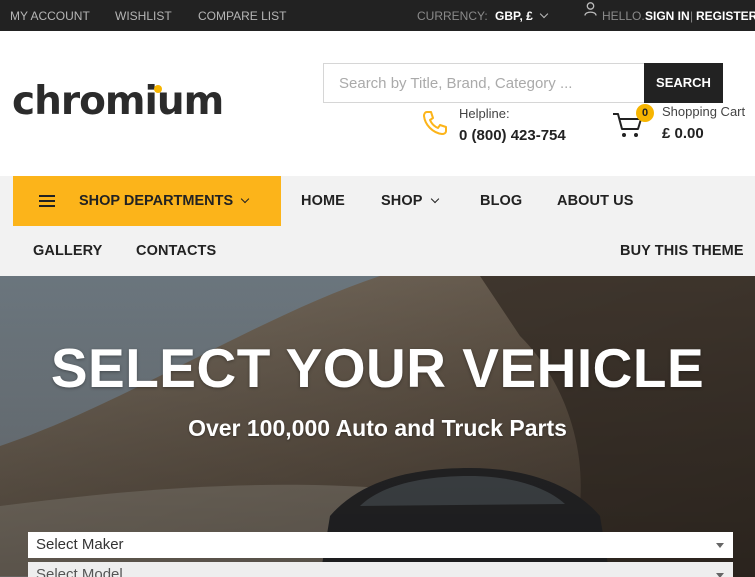 The image size is (755, 577). Describe the element at coordinates (682, 251) in the screenshot. I see `nav-buy-this-theme: BUY THIS THEME` at that location.